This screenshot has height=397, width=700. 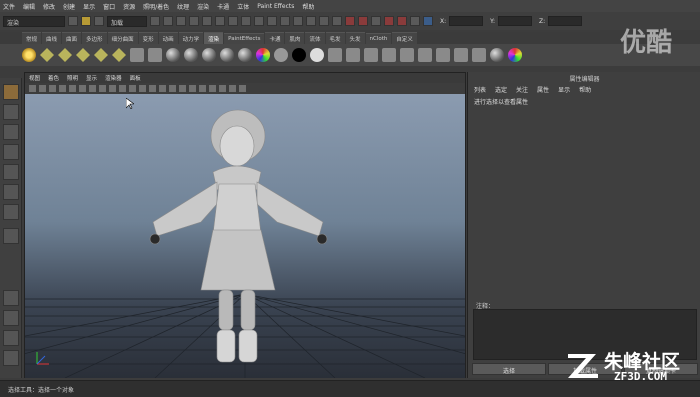 I want to click on shelf-tab-painteffects: PaintEffects, so click(x=244, y=38).